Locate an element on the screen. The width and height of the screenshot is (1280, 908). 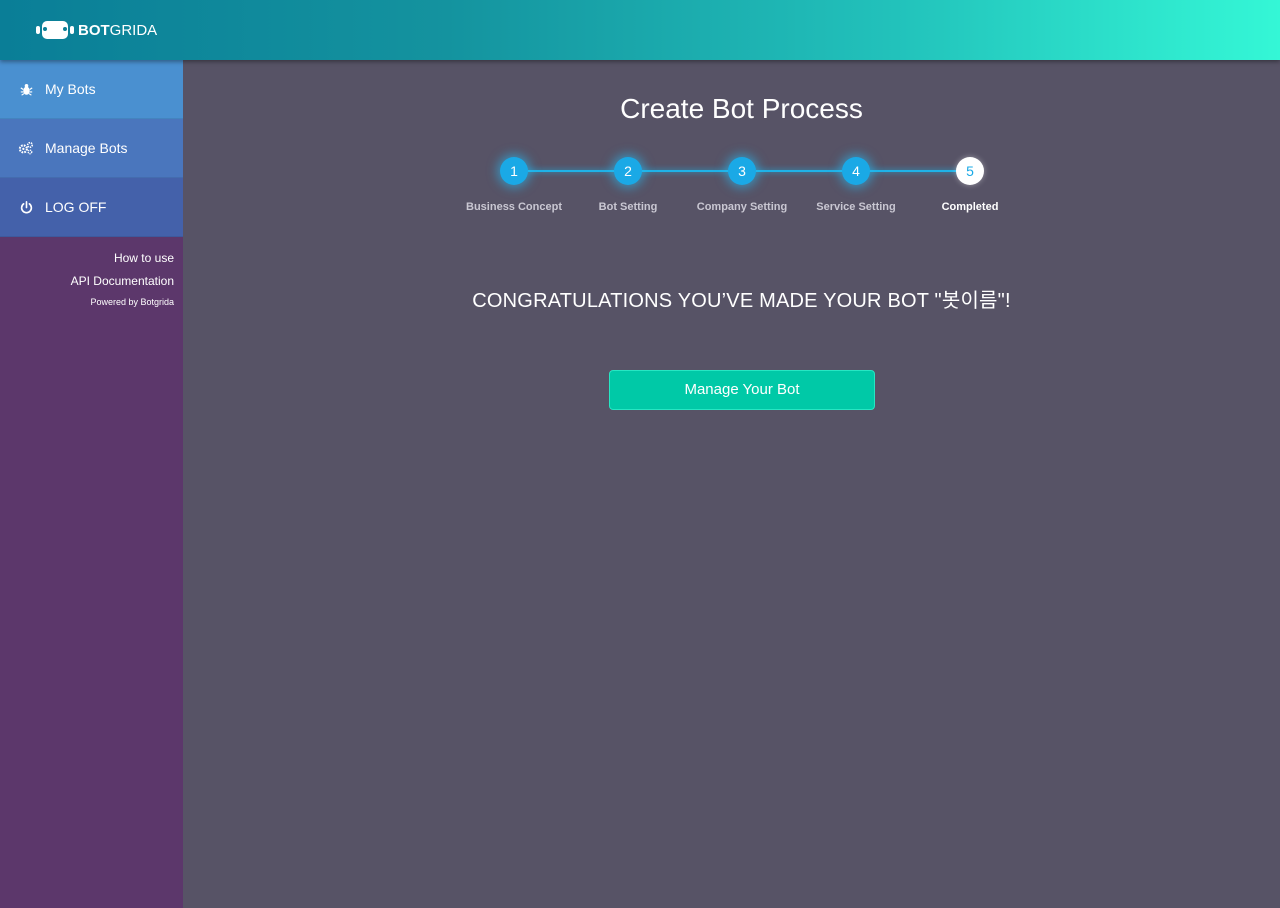
sidebar-item-log-off: LOG OFF is located at coordinates (91, 207).